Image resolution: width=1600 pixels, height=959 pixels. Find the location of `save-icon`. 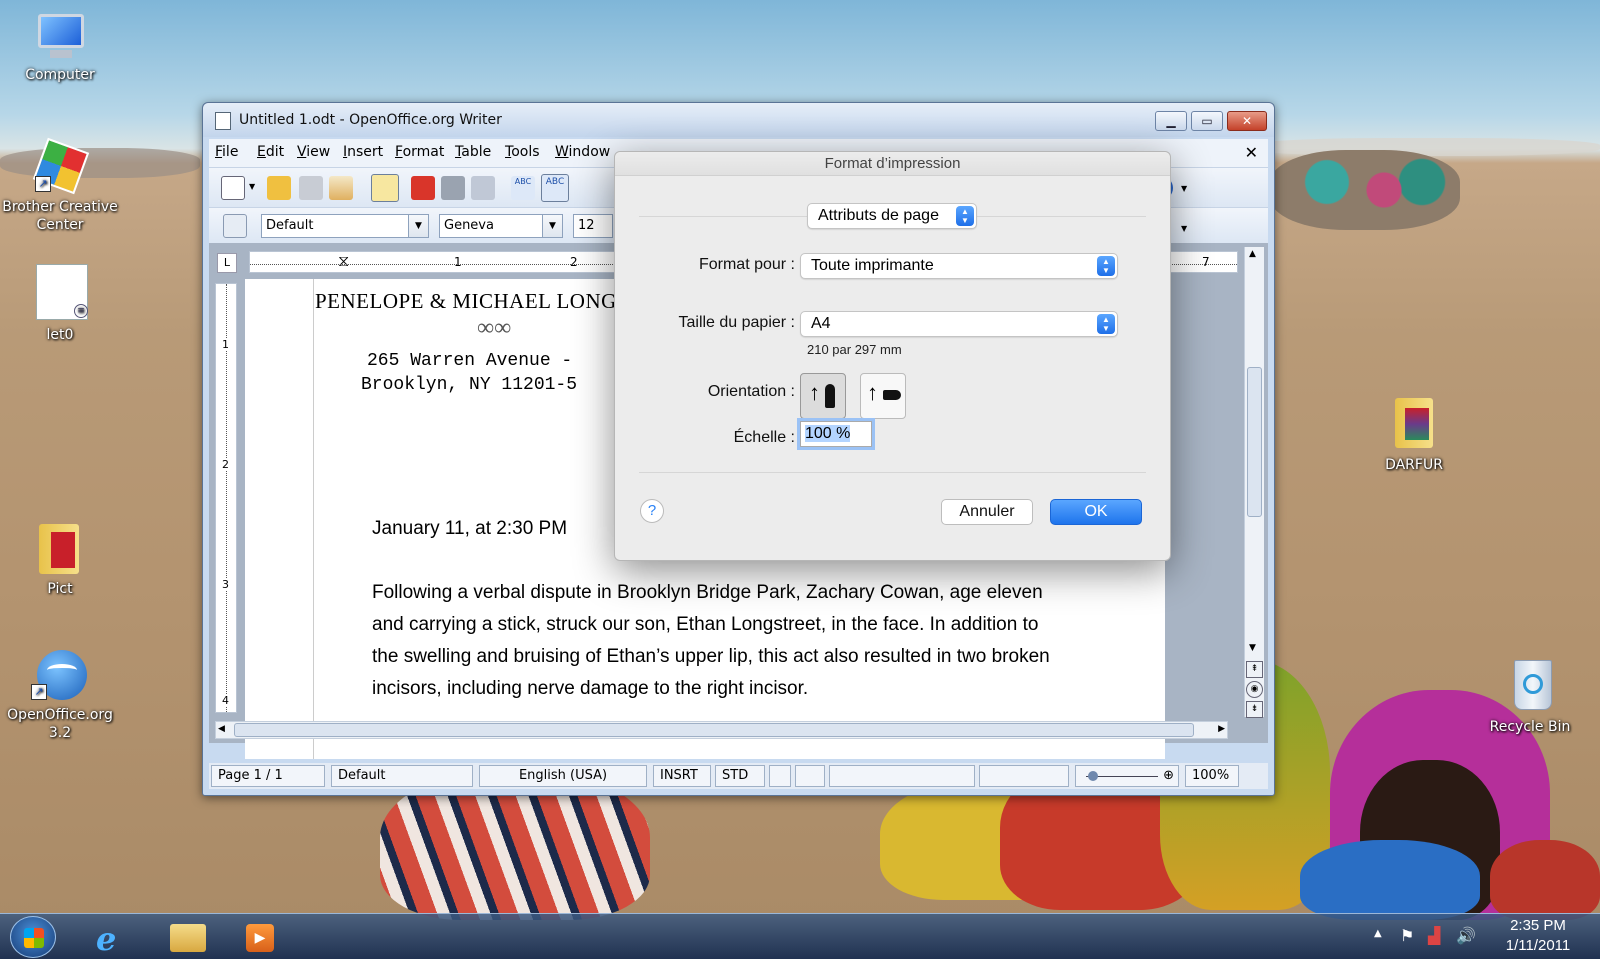

save-icon is located at coordinates (311, 188).